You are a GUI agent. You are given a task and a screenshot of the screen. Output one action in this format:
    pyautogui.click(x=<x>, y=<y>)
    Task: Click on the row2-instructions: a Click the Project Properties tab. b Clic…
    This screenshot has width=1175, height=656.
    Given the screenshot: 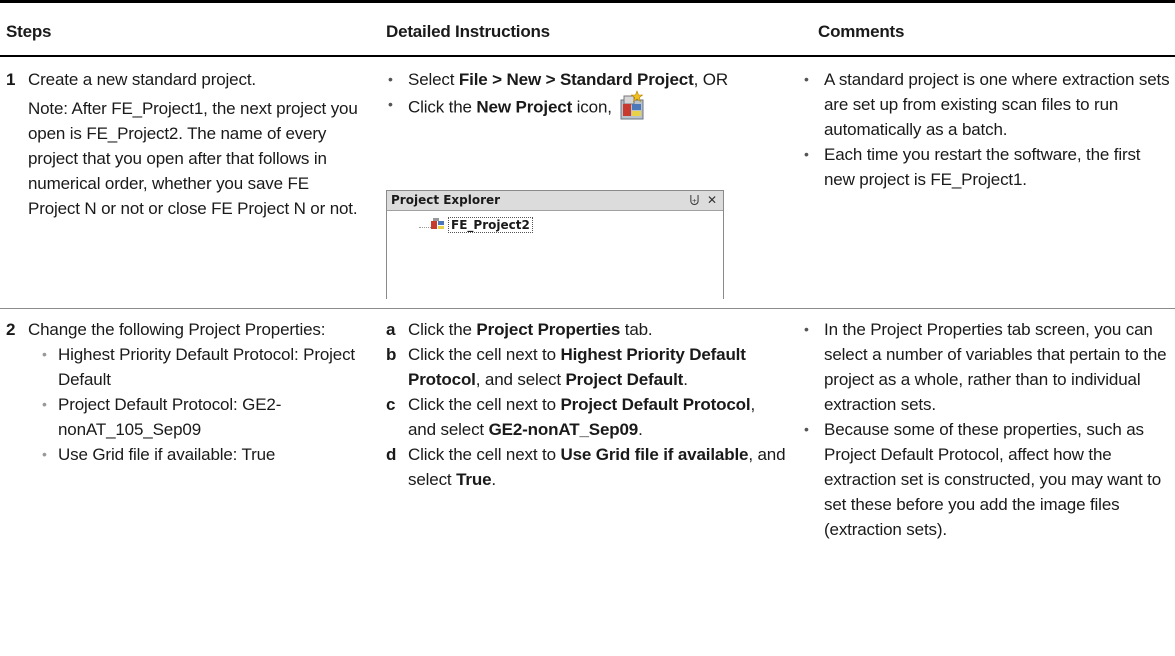 What is the action you would take?
    pyautogui.click(x=586, y=404)
    